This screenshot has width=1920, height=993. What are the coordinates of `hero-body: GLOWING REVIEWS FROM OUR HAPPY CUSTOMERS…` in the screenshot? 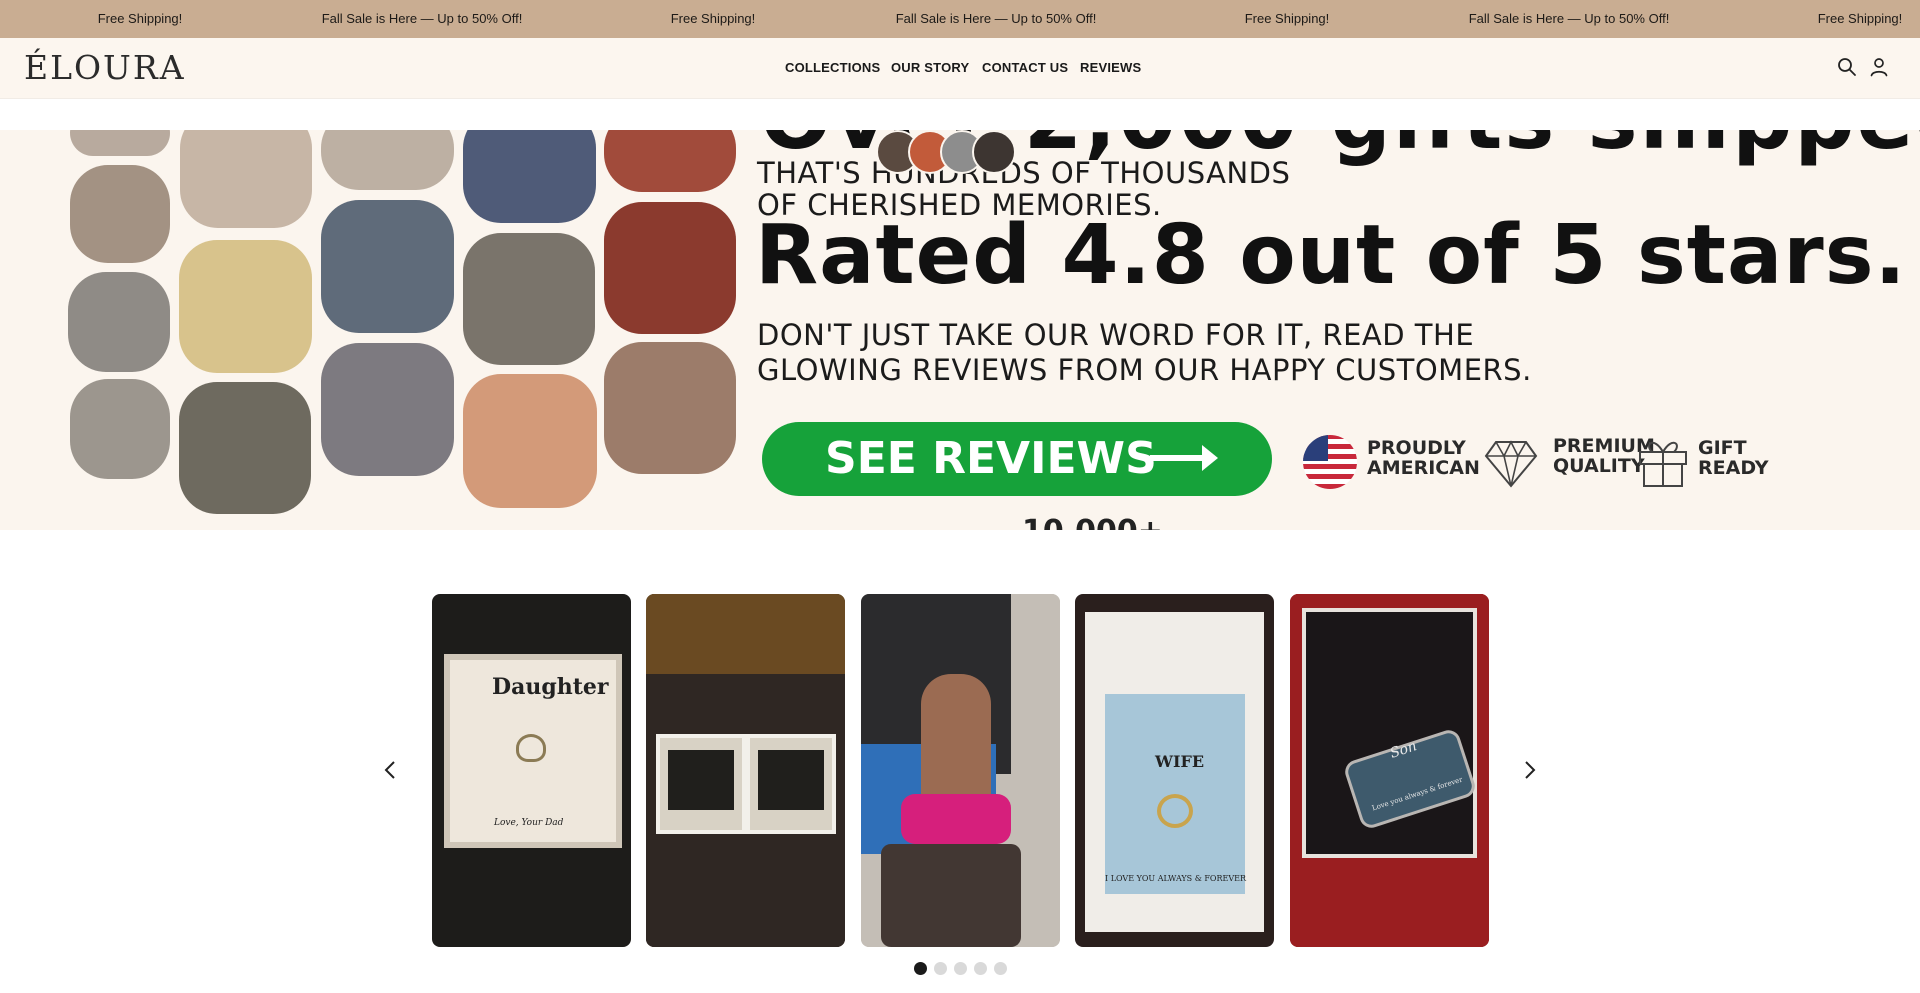 It's located at (1144, 370).